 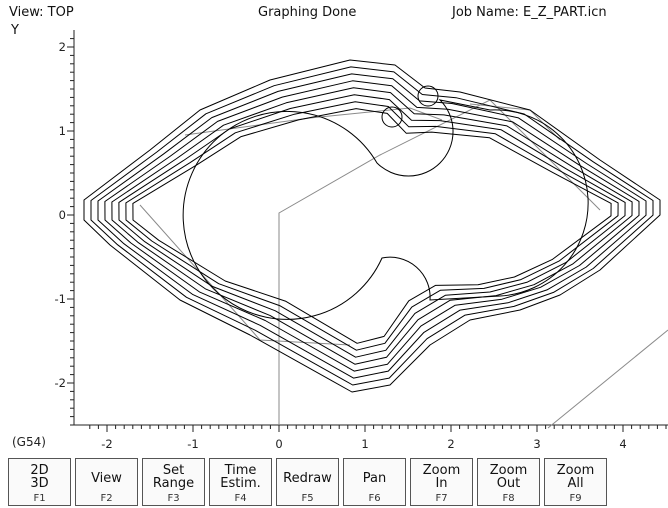 I want to click on fkey-label: Set Range, so click(x=173, y=477).